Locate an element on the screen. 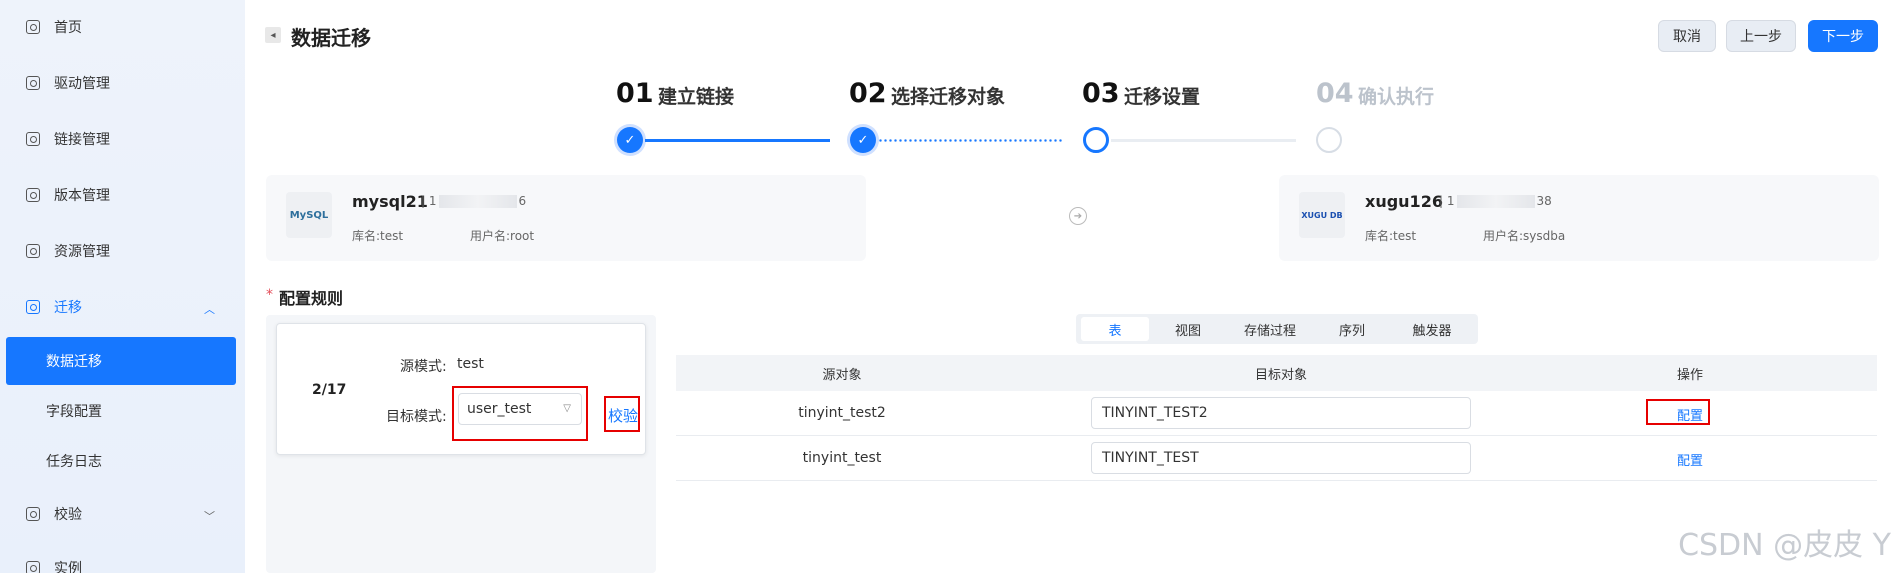 The image size is (1897, 573). source-object: tinyint_test is located at coordinates (842, 458).